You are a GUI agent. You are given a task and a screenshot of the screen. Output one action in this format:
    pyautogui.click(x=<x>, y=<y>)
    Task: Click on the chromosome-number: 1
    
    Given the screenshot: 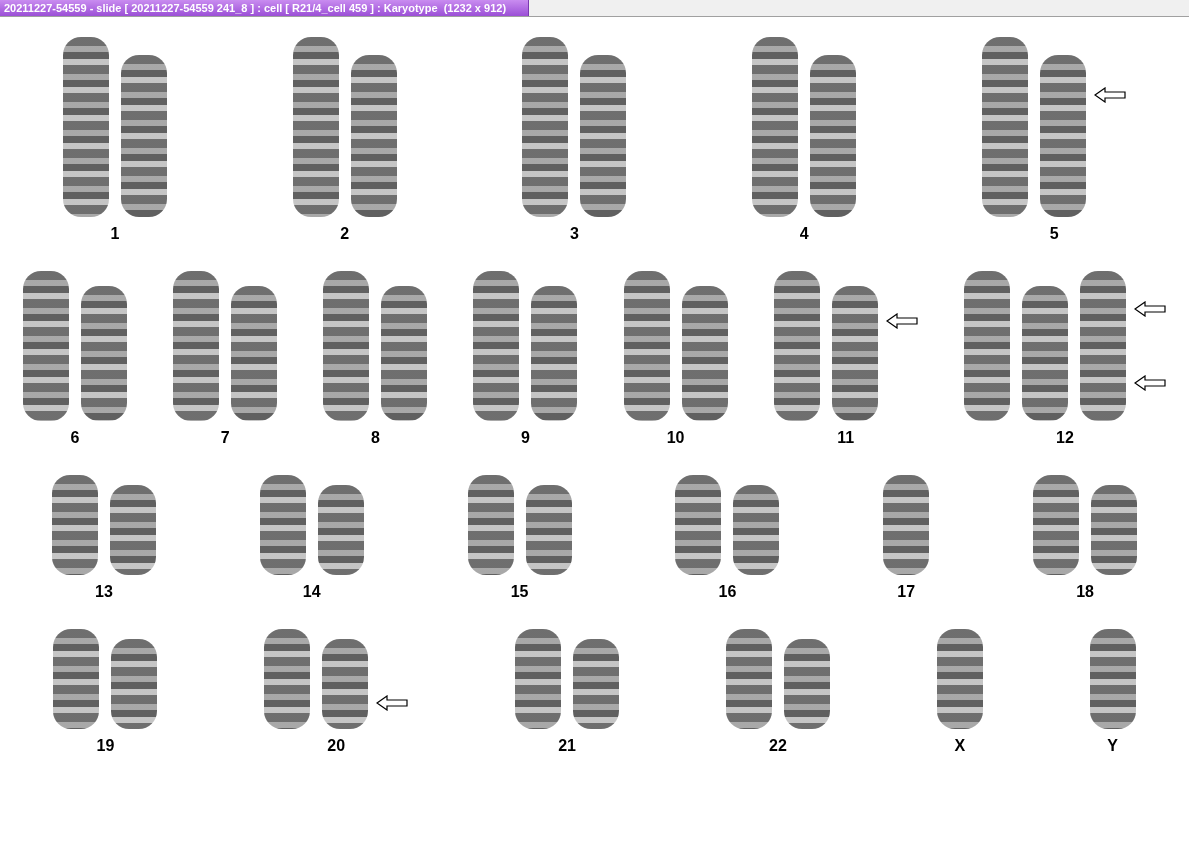 What is the action you would take?
    pyautogui.click(x=115, y=234)
    